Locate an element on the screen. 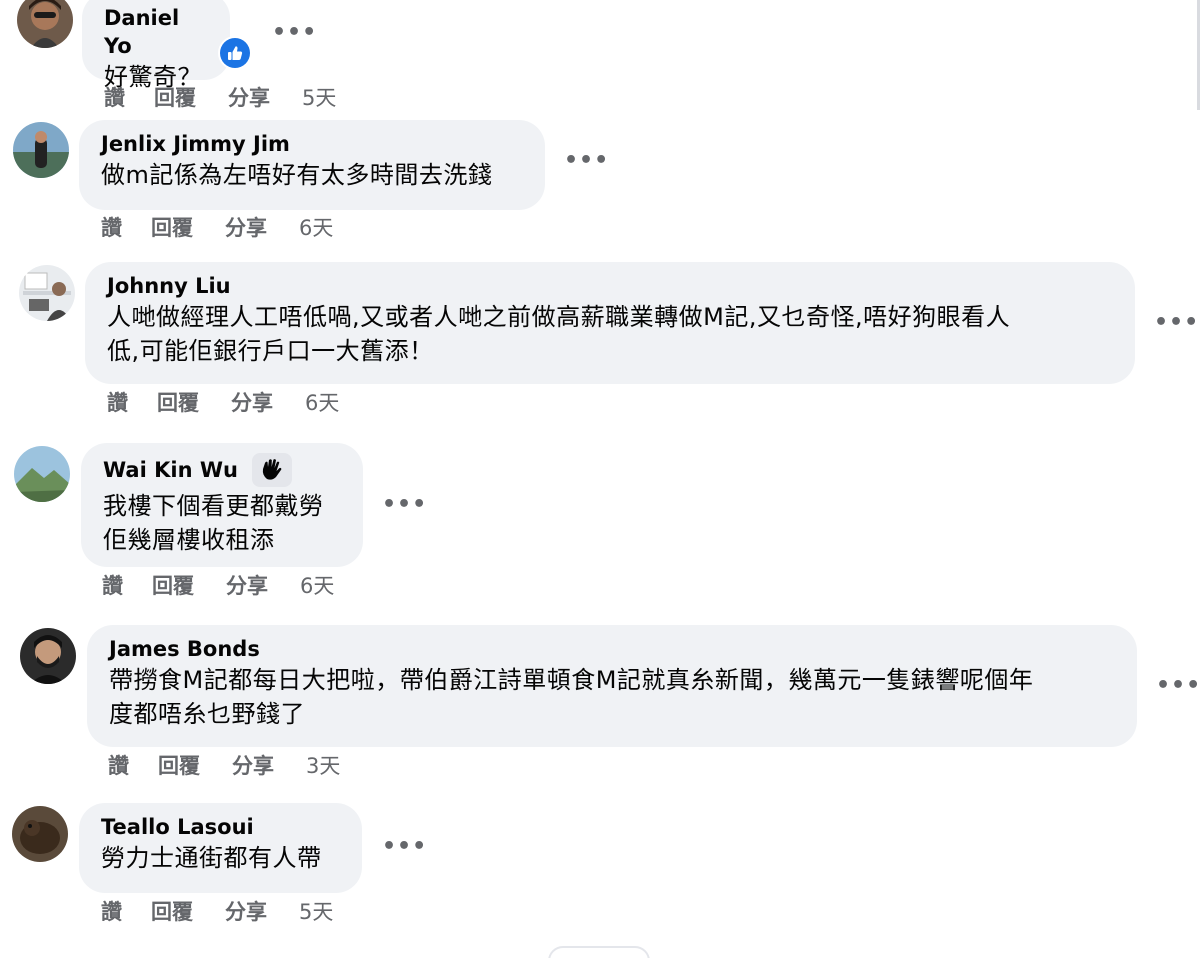 This screenshot has height=958, width=1200. like-button: 讚 is located at coordinates (126, 911).